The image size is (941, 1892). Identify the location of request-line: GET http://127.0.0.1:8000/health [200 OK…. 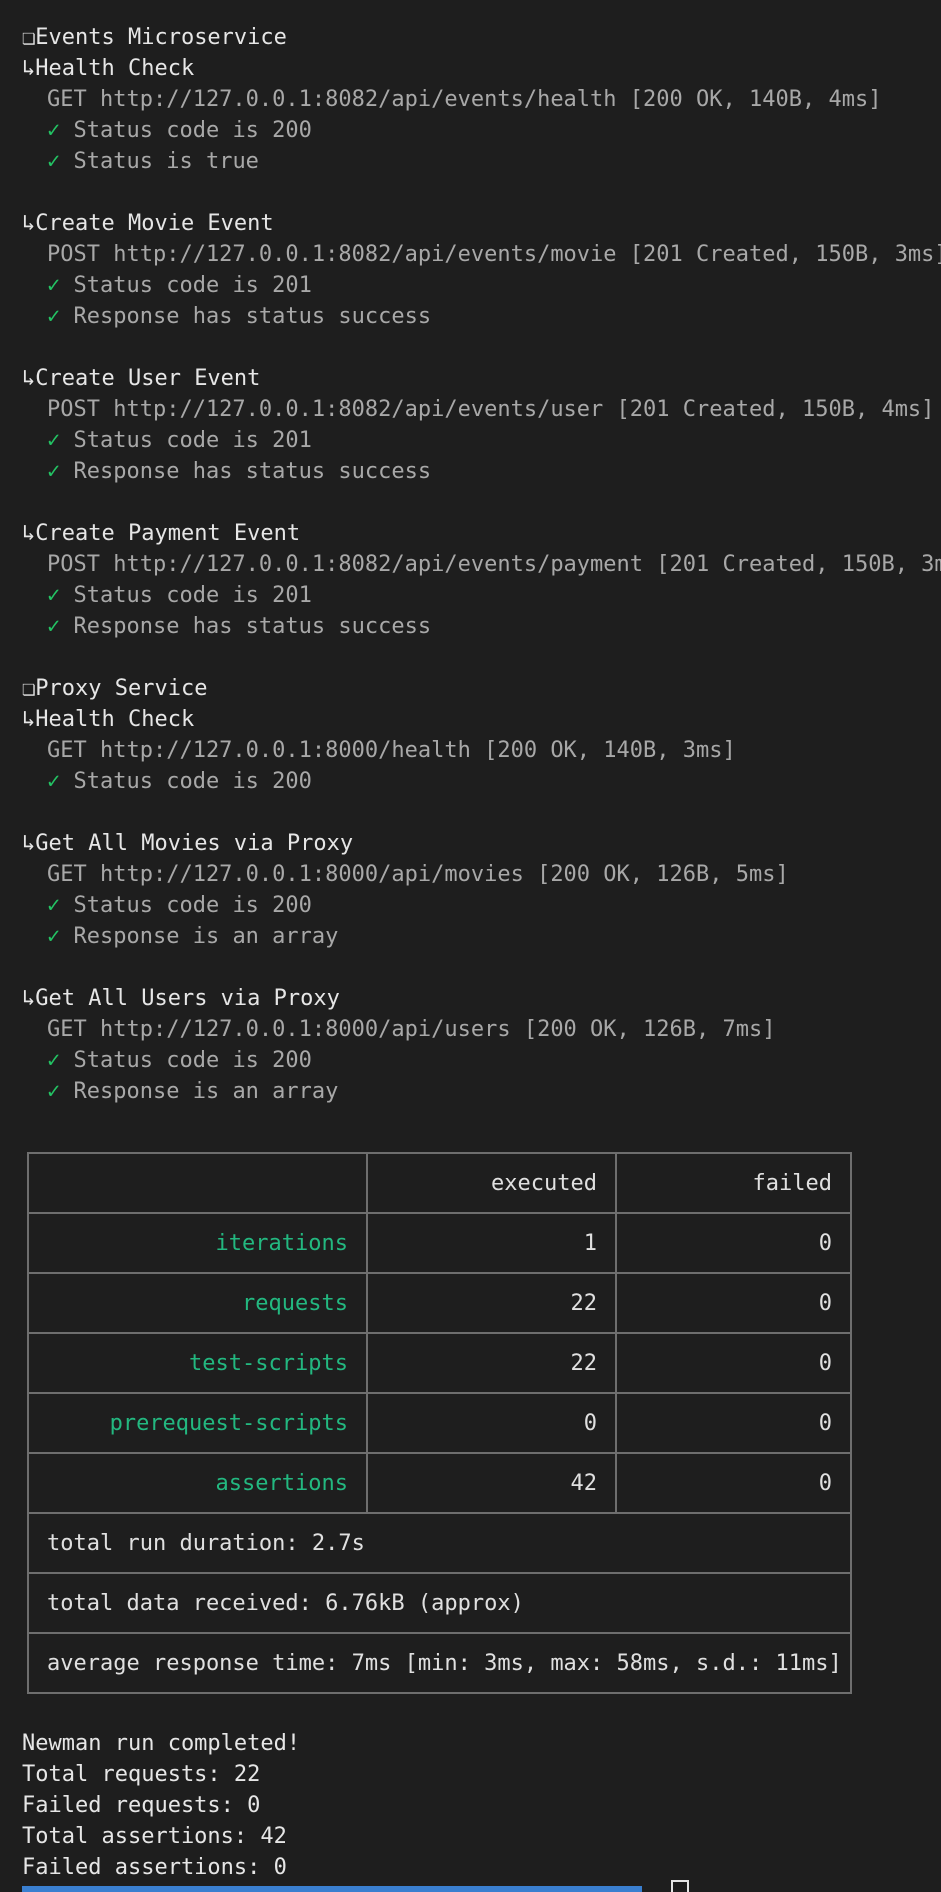
(379, 750).